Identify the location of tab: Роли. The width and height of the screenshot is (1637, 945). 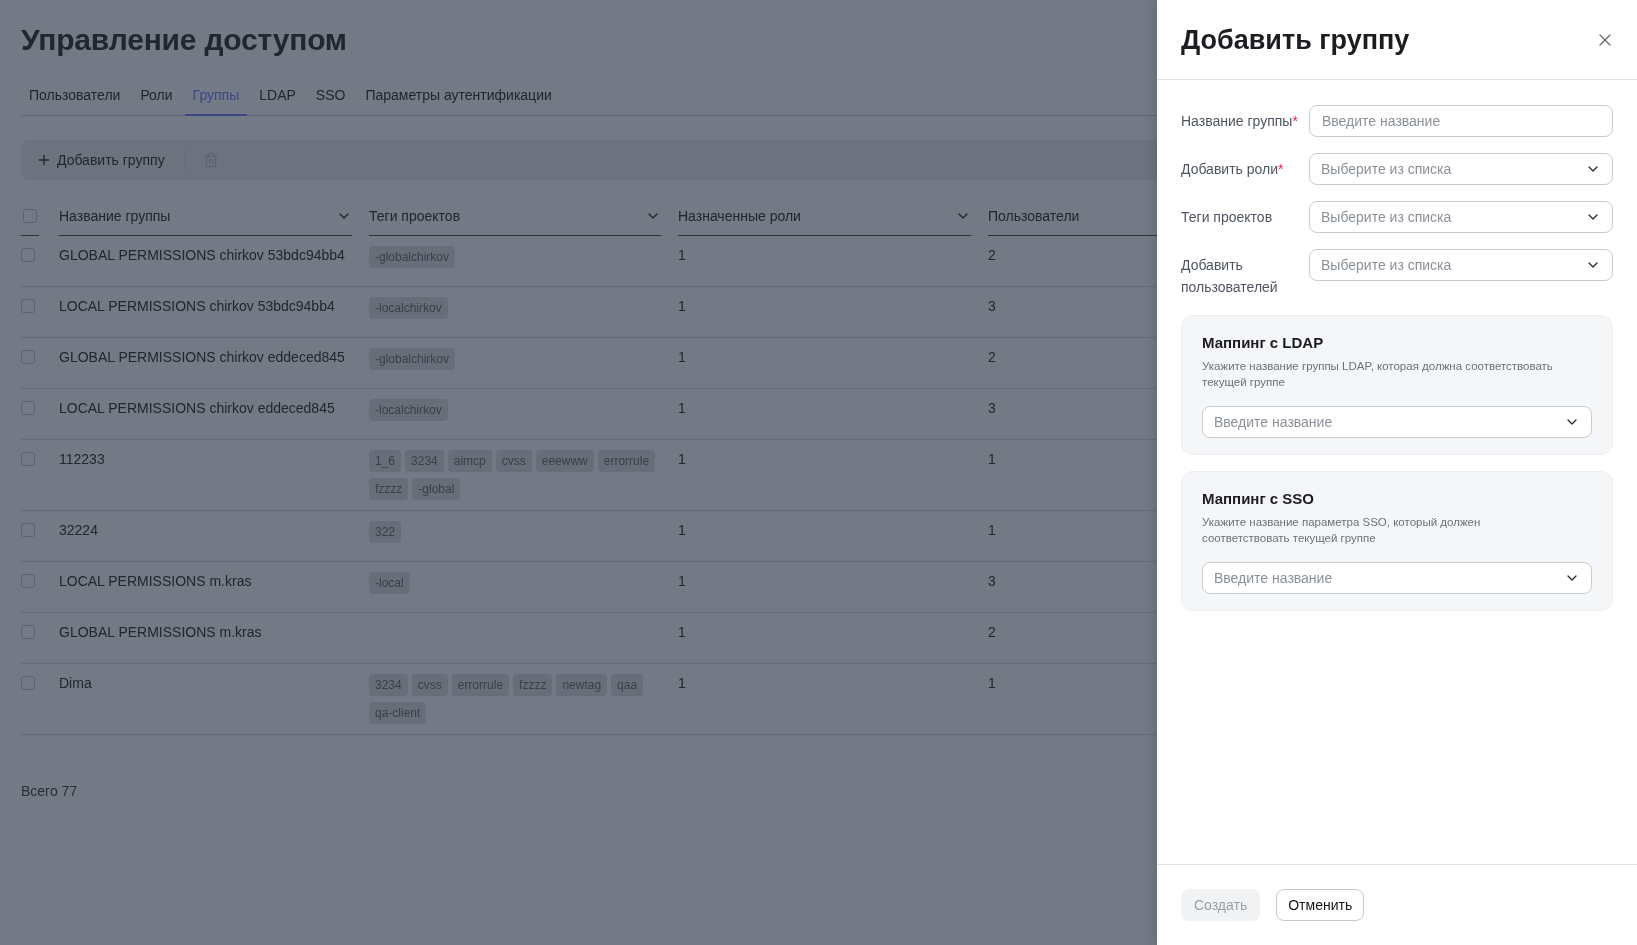
(156, 96).